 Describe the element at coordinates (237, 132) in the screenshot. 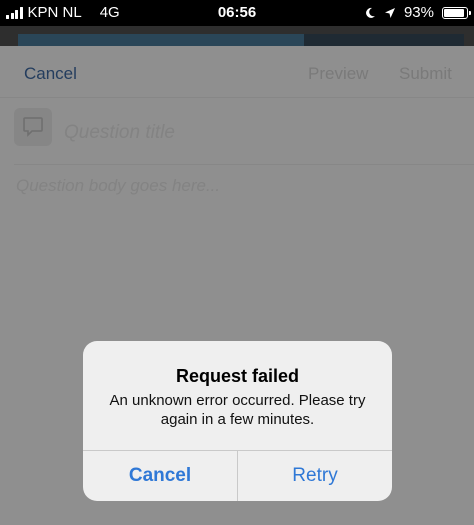

I see `question-title-row: Question title` at that location.